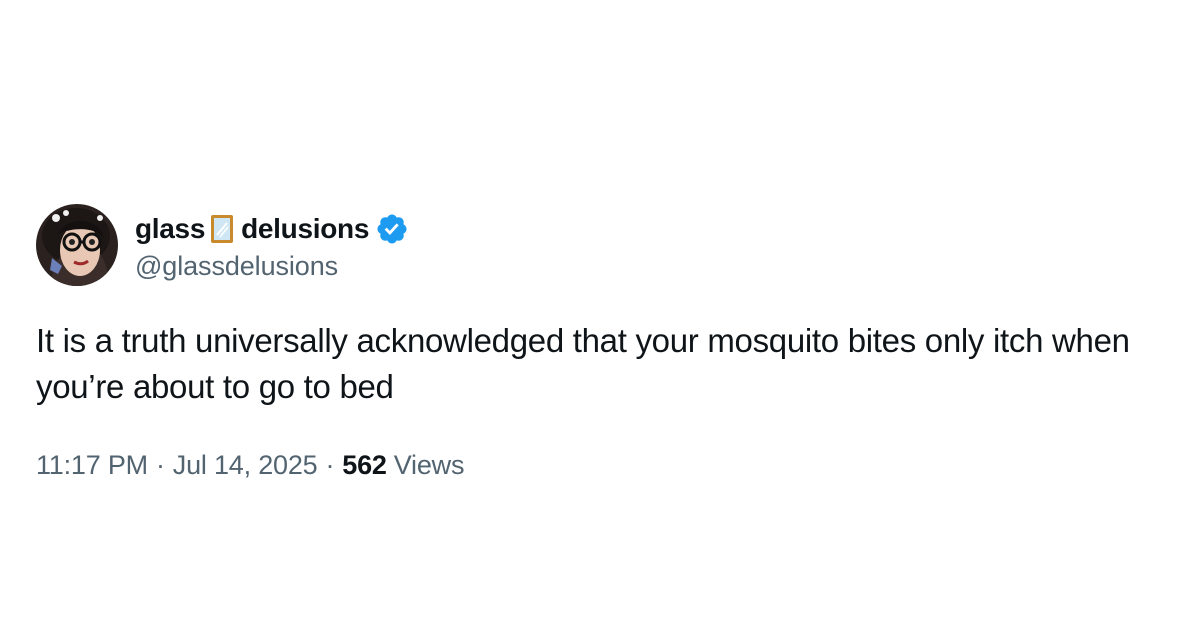 The width and height of the screenshot is (1200, 630). I want to click on views-count: 562, so click(364, 465).